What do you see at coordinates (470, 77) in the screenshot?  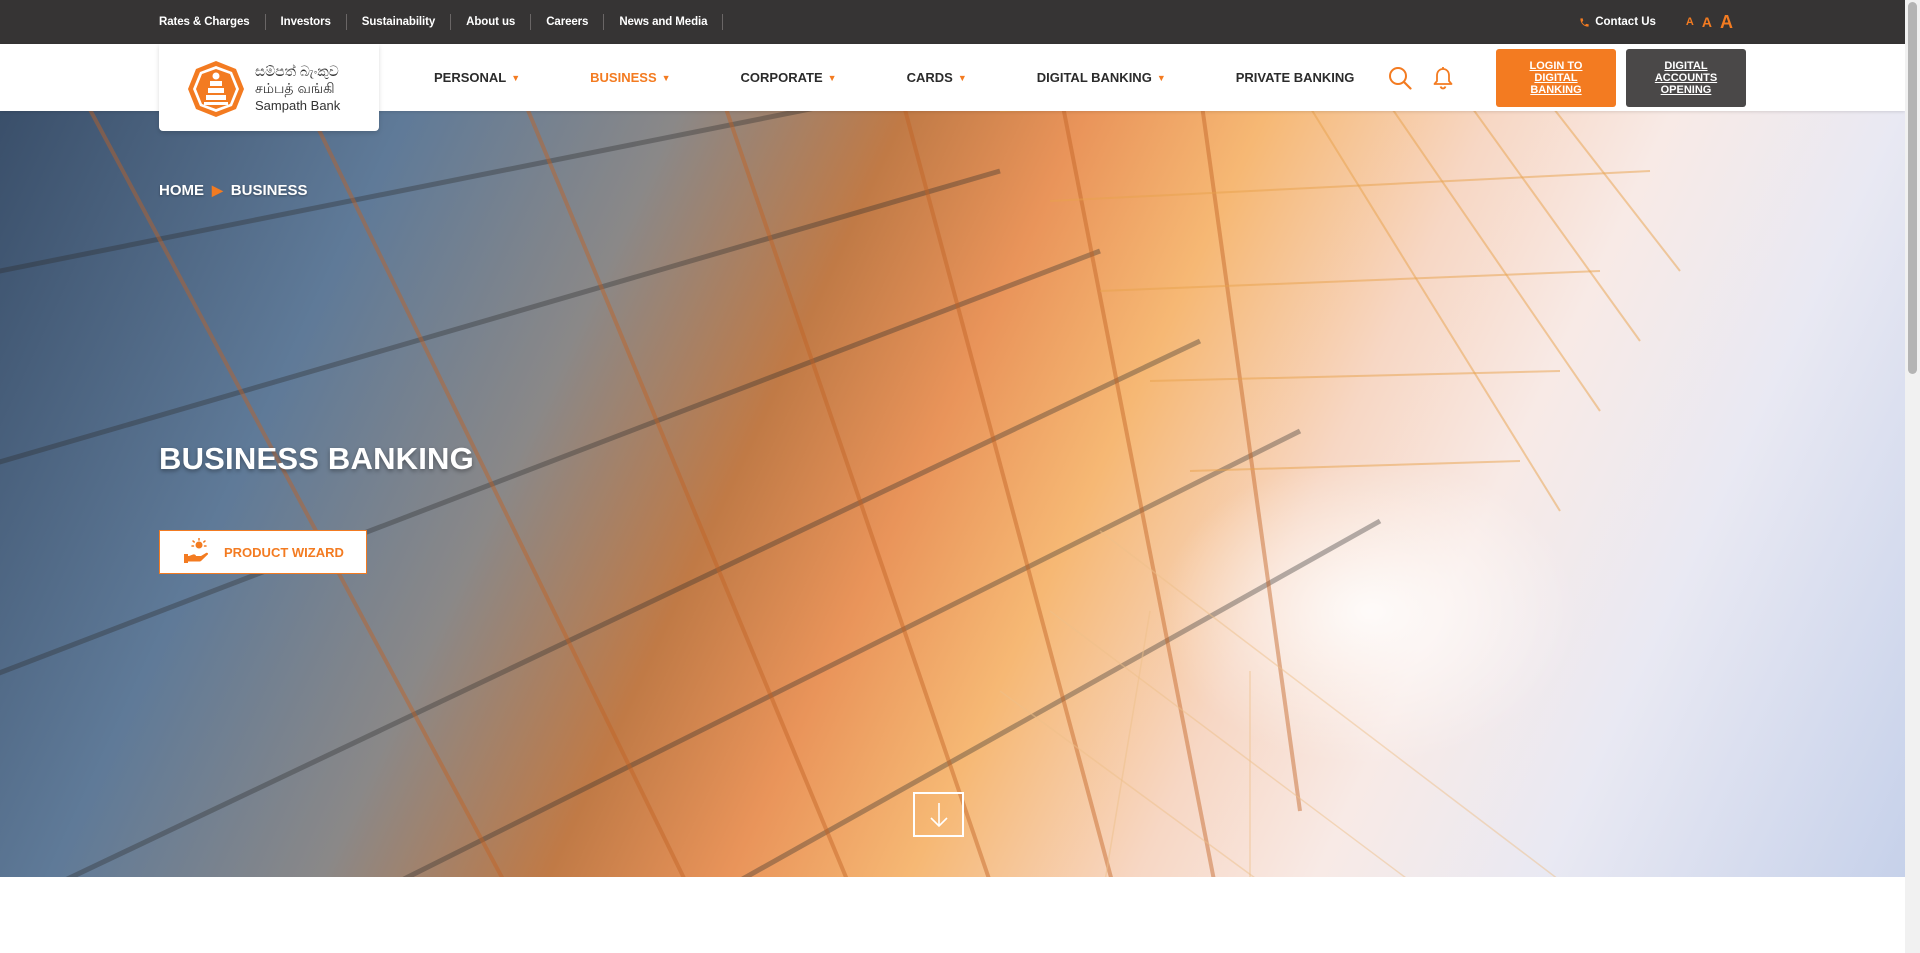 I see `nav-item-label: PERSONAL` at bounding box center [470, 77].